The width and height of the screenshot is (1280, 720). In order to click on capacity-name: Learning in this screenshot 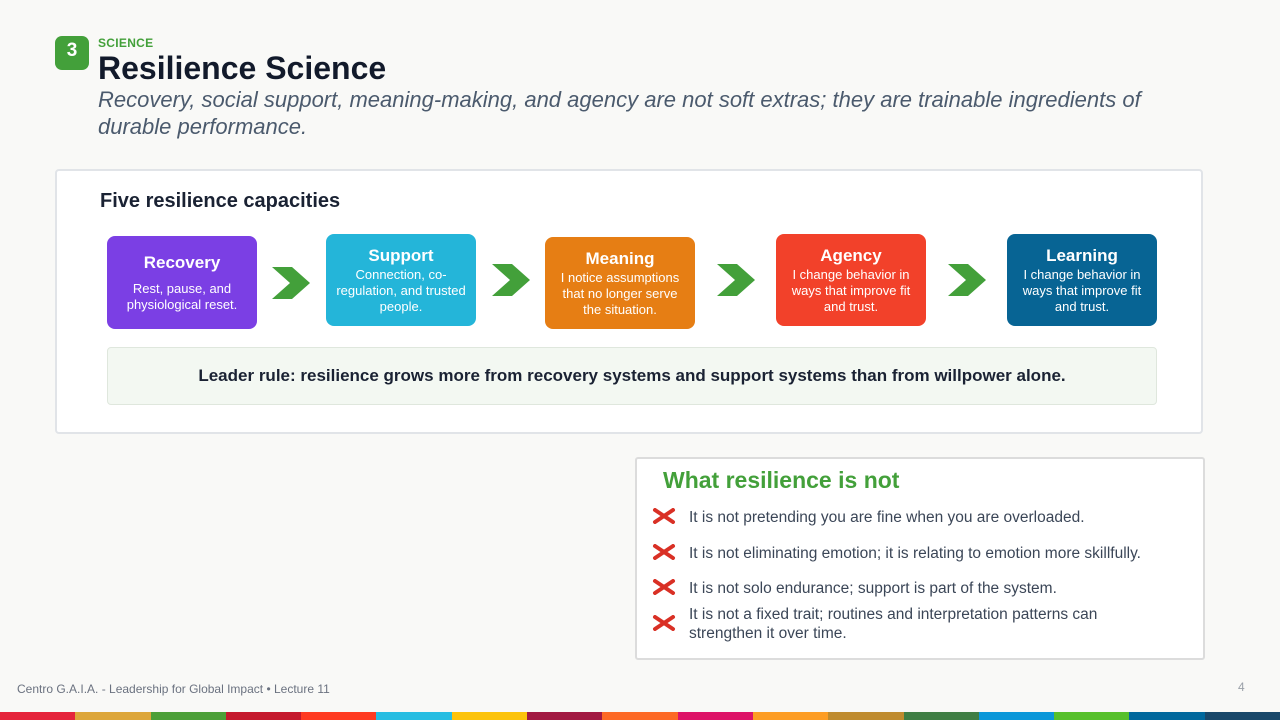, I will do `click(1082, 255)`.